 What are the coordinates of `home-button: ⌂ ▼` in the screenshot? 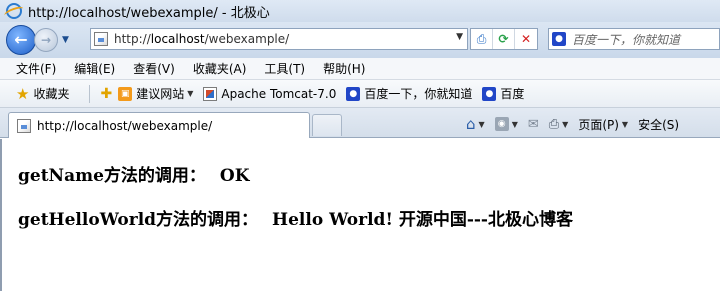 It's located at (475, 124).